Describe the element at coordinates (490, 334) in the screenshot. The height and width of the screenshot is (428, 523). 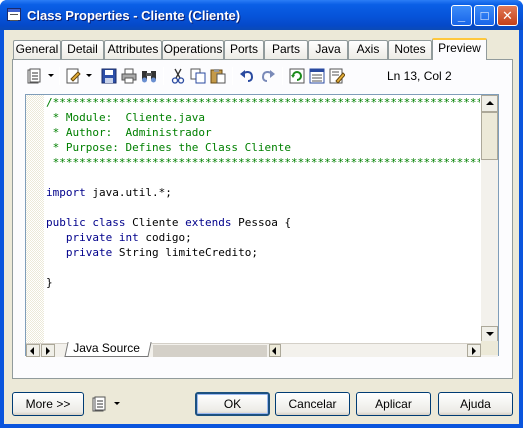
I see `scroll-down-icon` at that location.